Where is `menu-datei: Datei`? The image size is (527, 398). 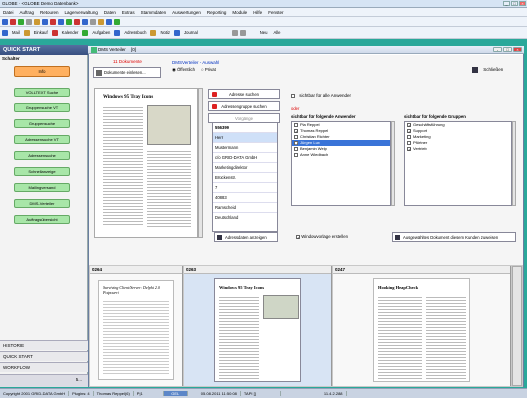 menu-datei: Datei is located at coordinates (8, 12).